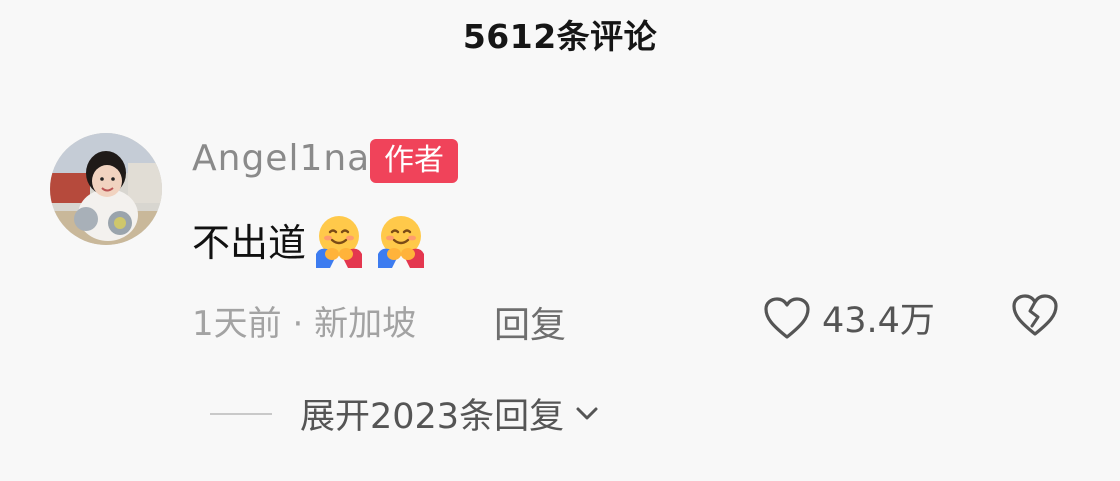  I want to click on comment-location: 新加坡, so click(365, 324).